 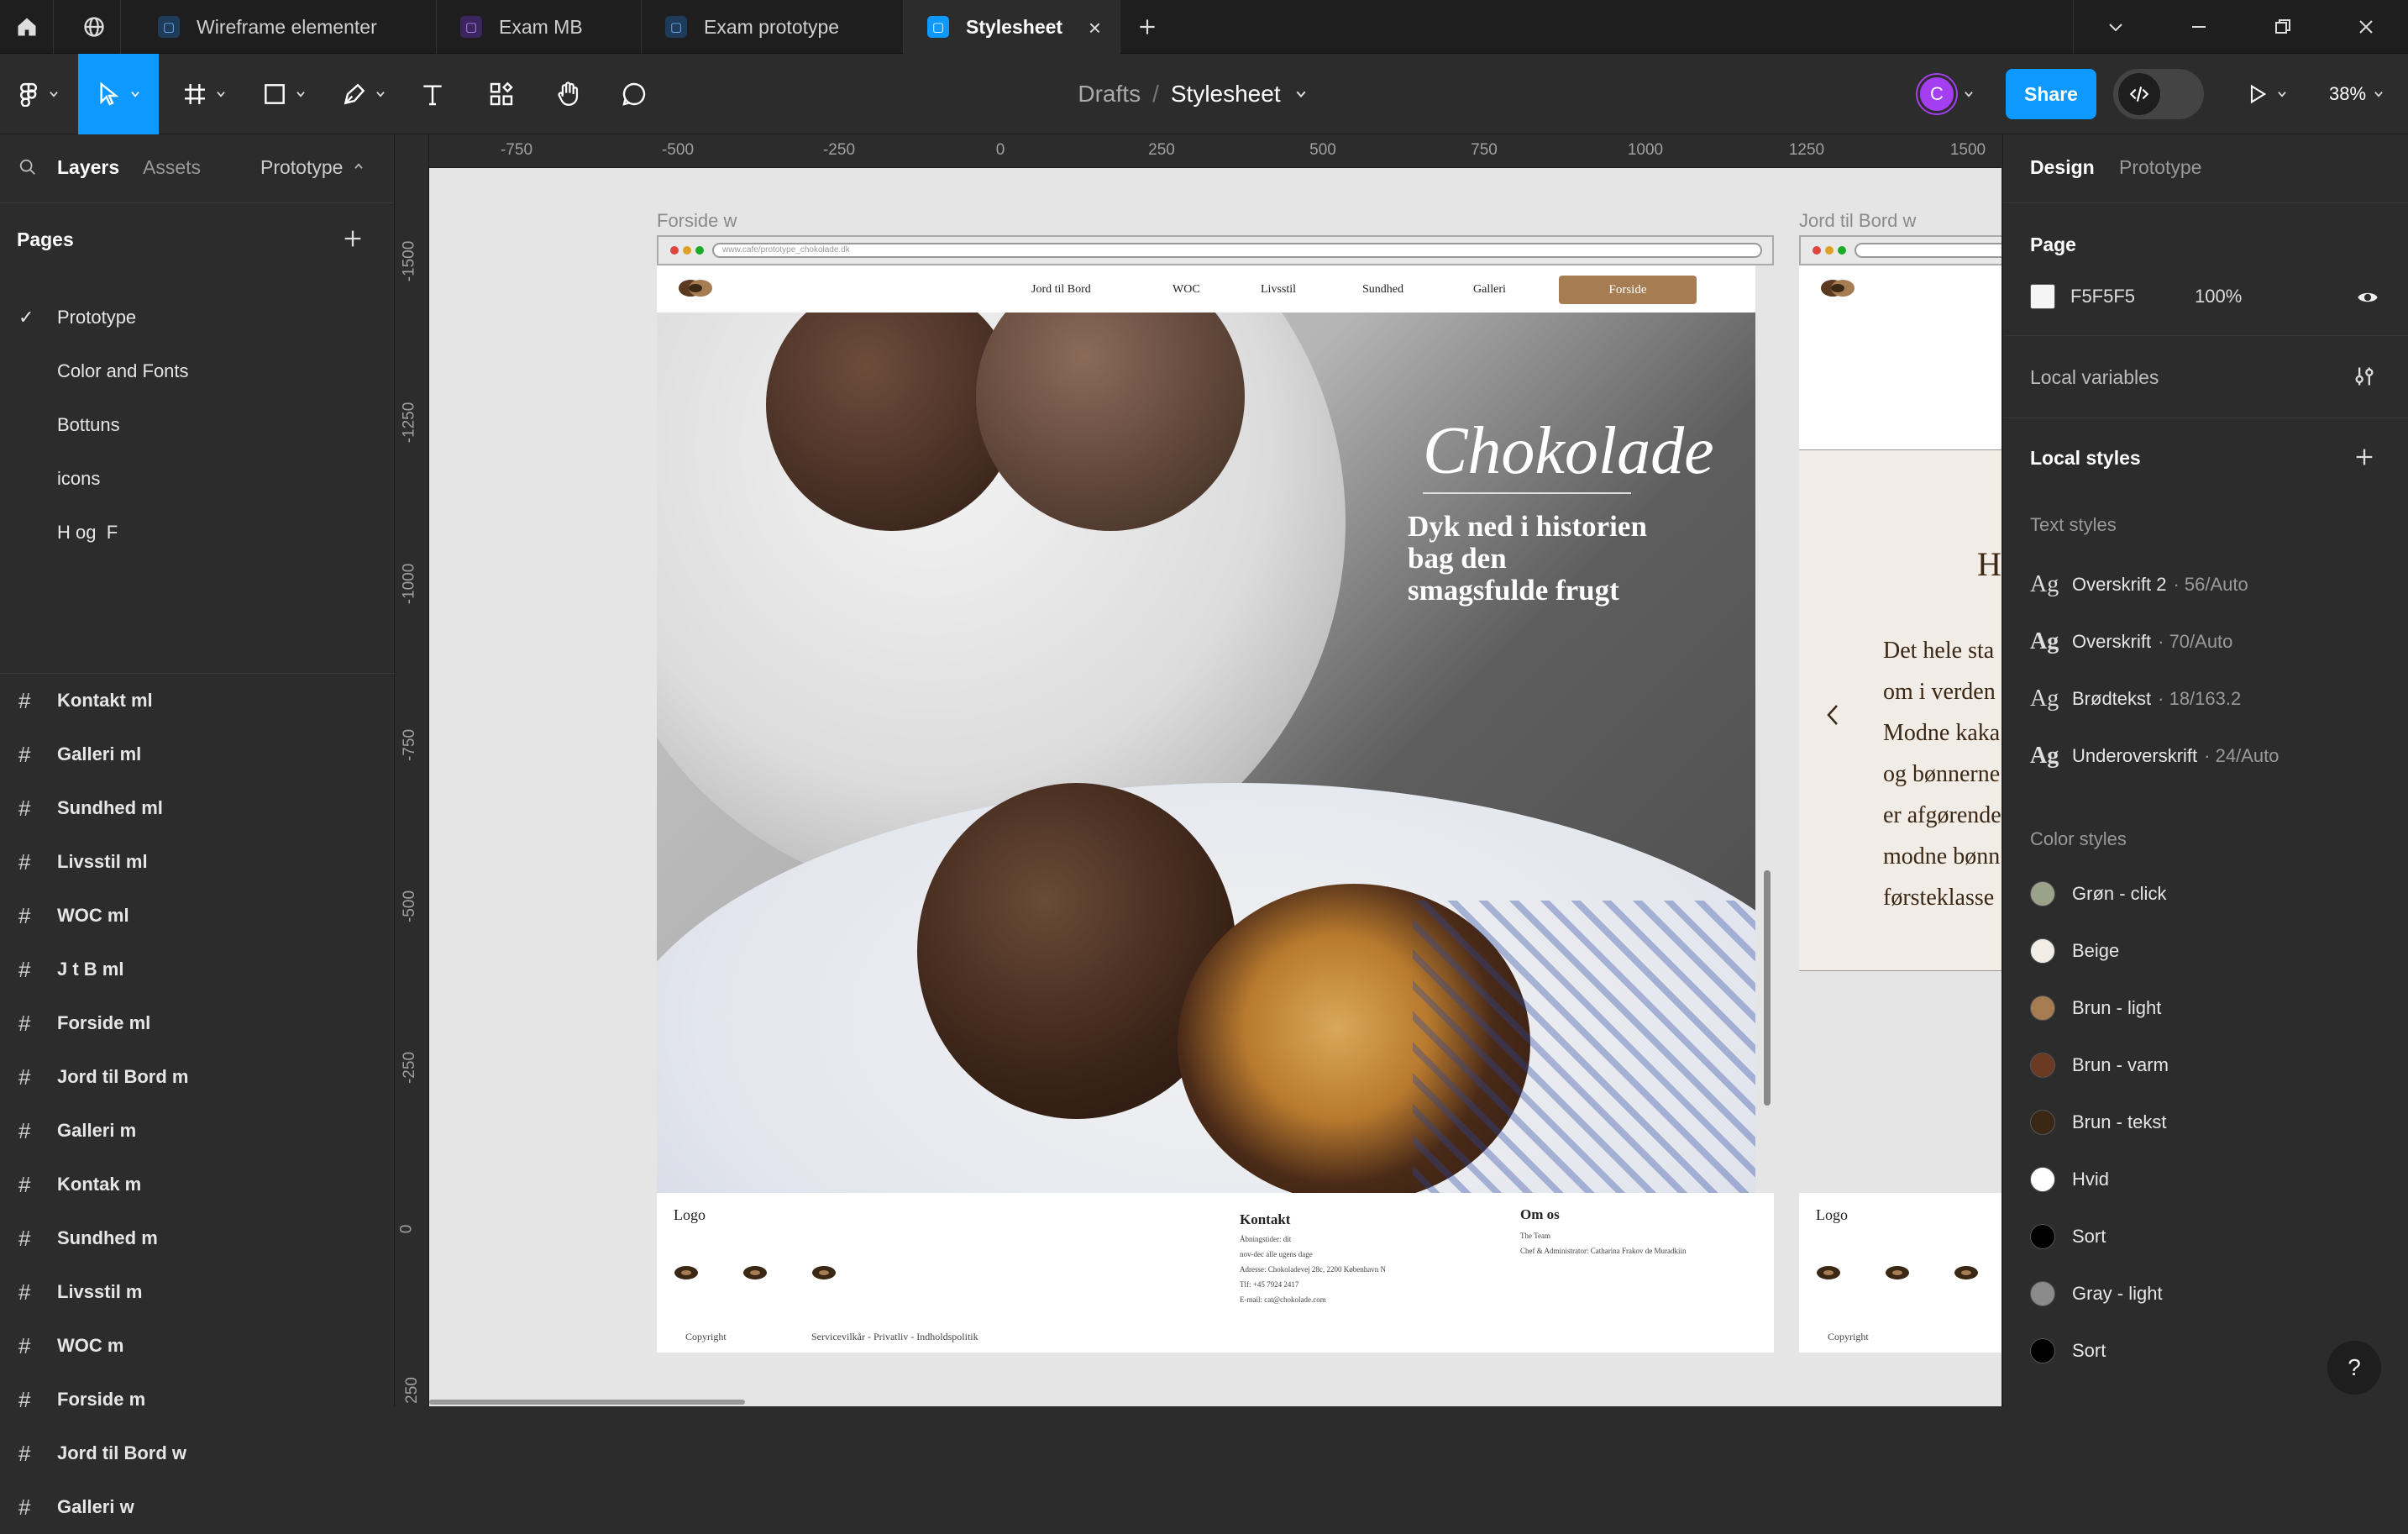 I want to click on nav-forside-button: Forside, so click(x=1628, y=290).